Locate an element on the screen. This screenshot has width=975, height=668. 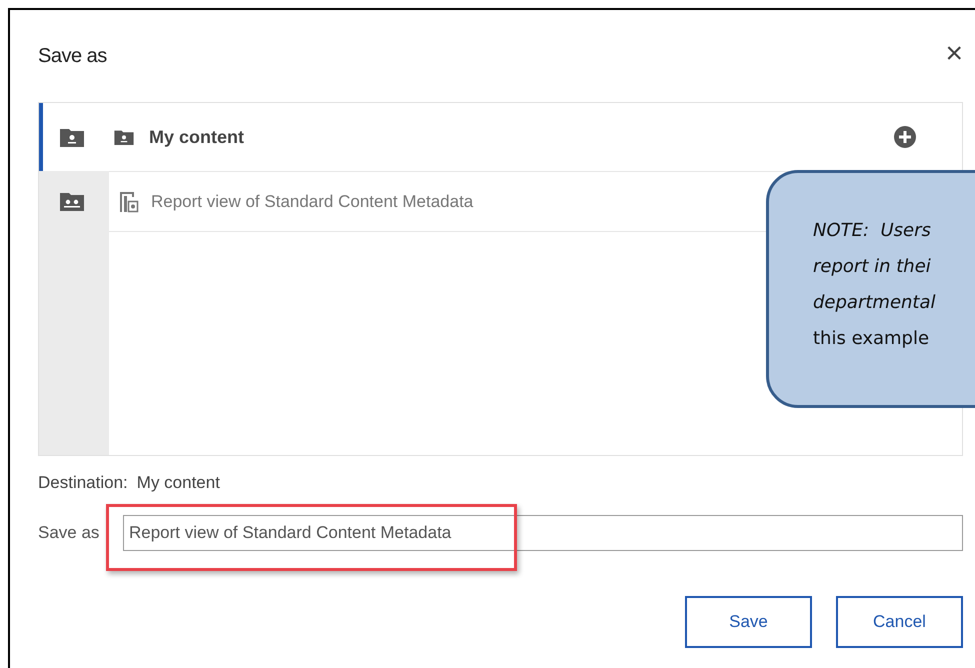
personal-folder-tab is located at coordinates (74, 137).